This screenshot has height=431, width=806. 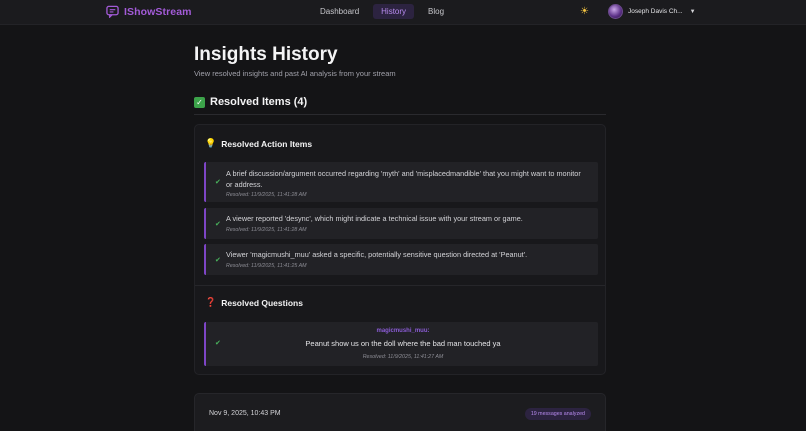 I want to click on check-box-icon: ✓, so click(x=199, y=102).